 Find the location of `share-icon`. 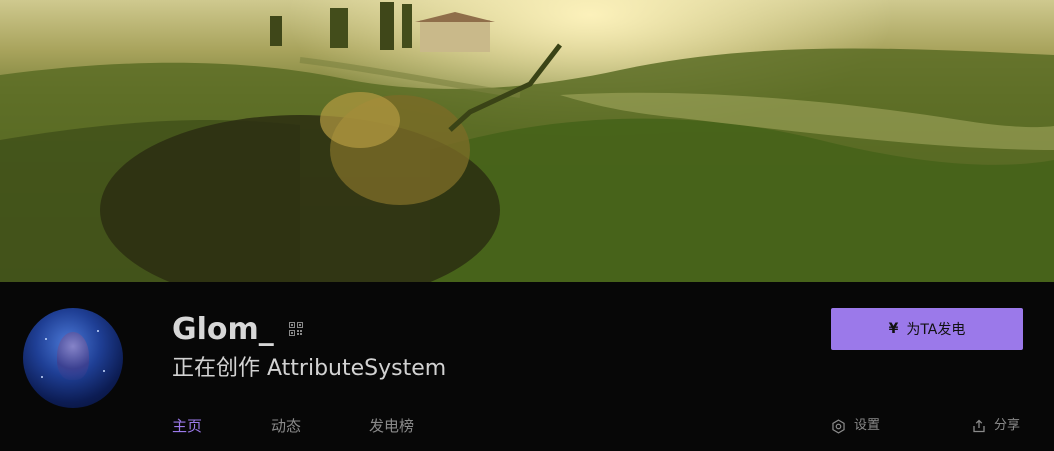

share-icon is located at coordinates (979, 426).